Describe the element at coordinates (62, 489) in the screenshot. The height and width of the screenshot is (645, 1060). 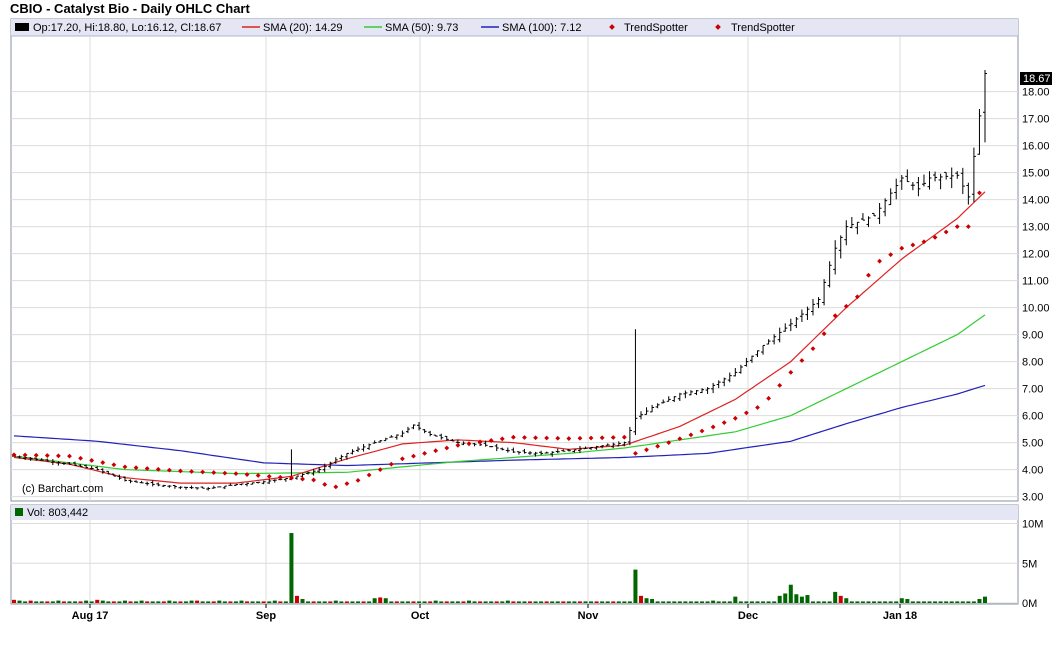
I see `copyright: (c) Barchart.com` at that location.